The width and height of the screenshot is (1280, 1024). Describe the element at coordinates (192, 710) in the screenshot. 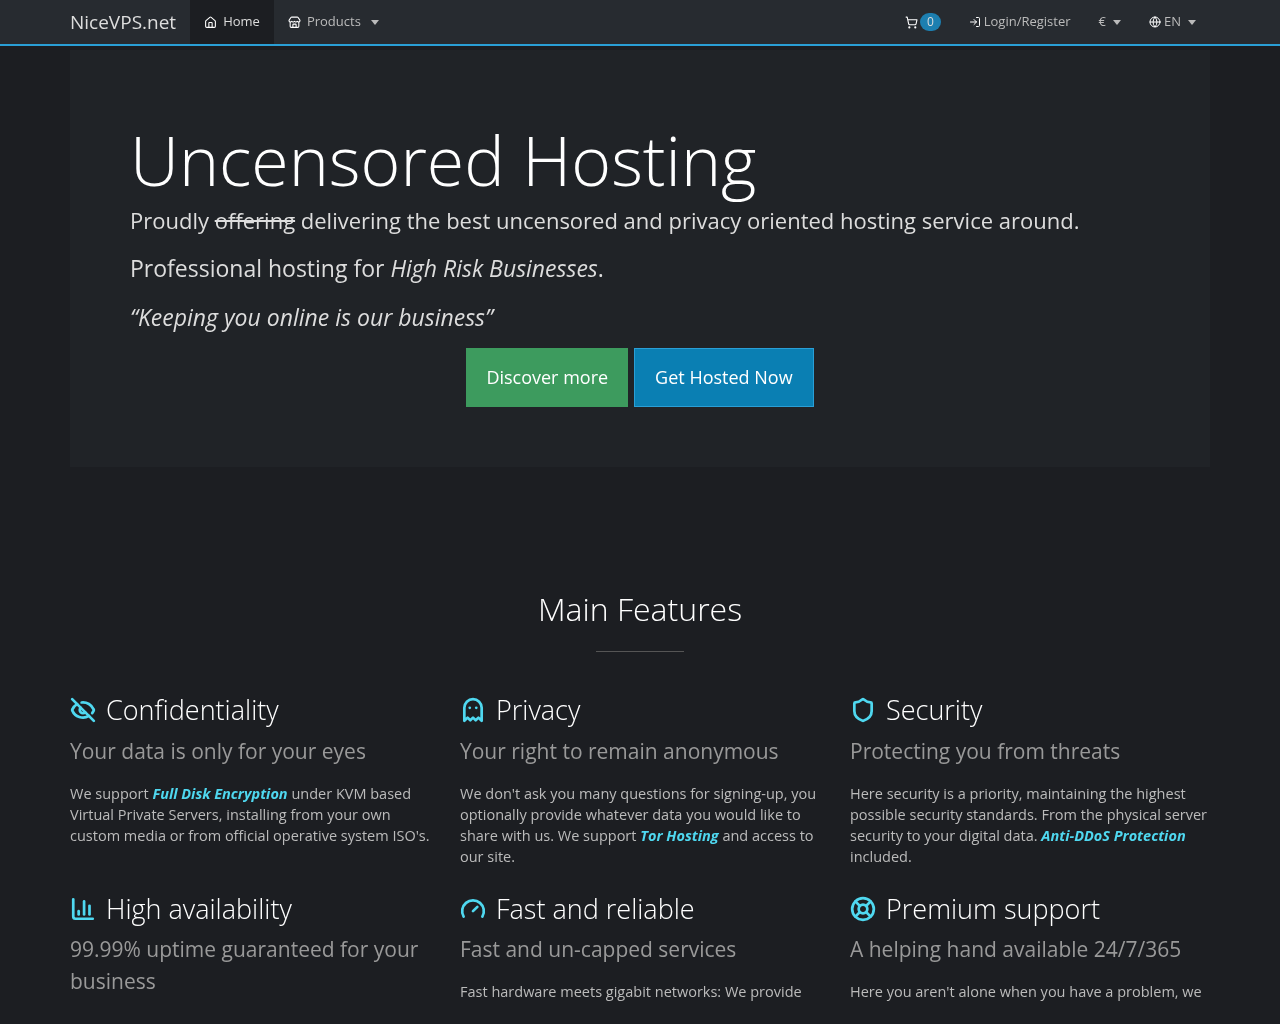

I see `feature-title: Confidentiality` at that location.